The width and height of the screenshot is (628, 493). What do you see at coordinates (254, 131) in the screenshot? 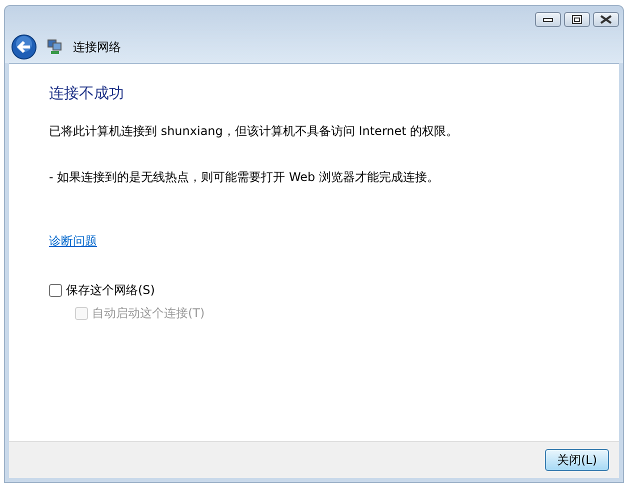
I see `message-text: 已将此计算机连接到 shunxiang，但该计算机不具备访问 Internet 的权限。` at bounding box center [254, 131].